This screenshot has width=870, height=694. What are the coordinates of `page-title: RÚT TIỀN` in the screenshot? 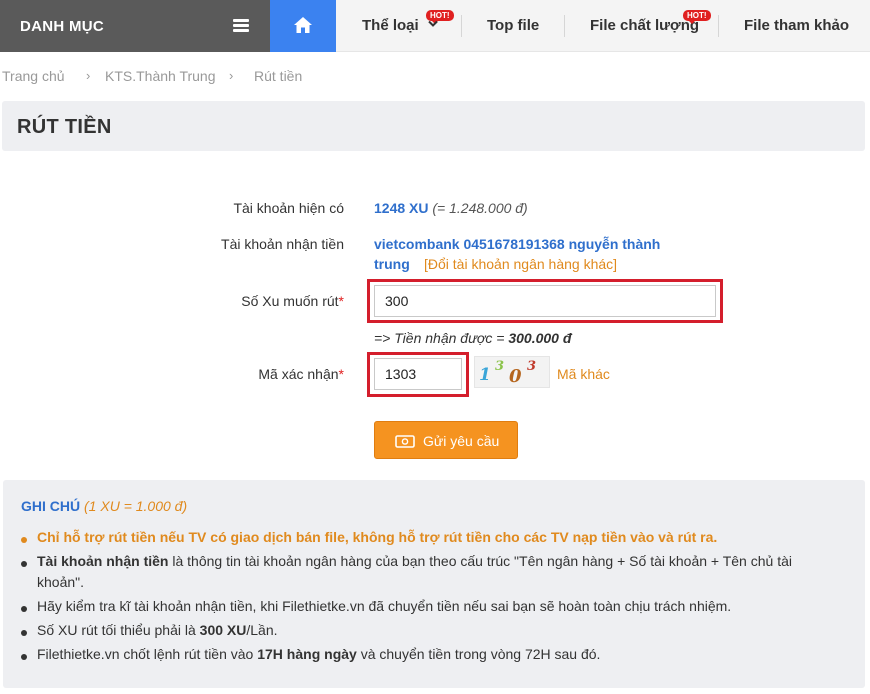 It's located at (64, 127).